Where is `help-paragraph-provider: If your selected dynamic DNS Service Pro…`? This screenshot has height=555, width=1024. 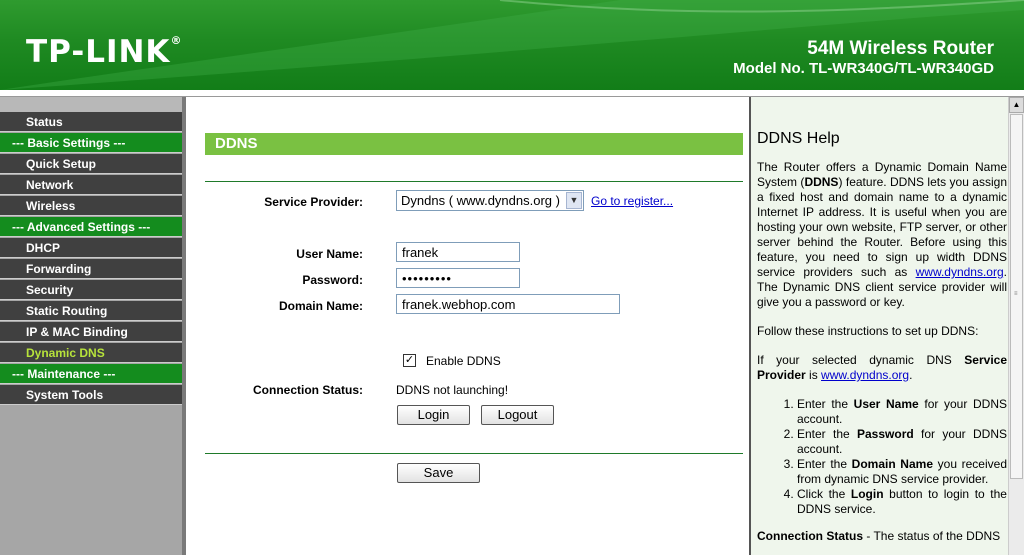 help-paragraph-provider: If your selected dynamic DNS Service Pro… is located at coordinates (882, 367).